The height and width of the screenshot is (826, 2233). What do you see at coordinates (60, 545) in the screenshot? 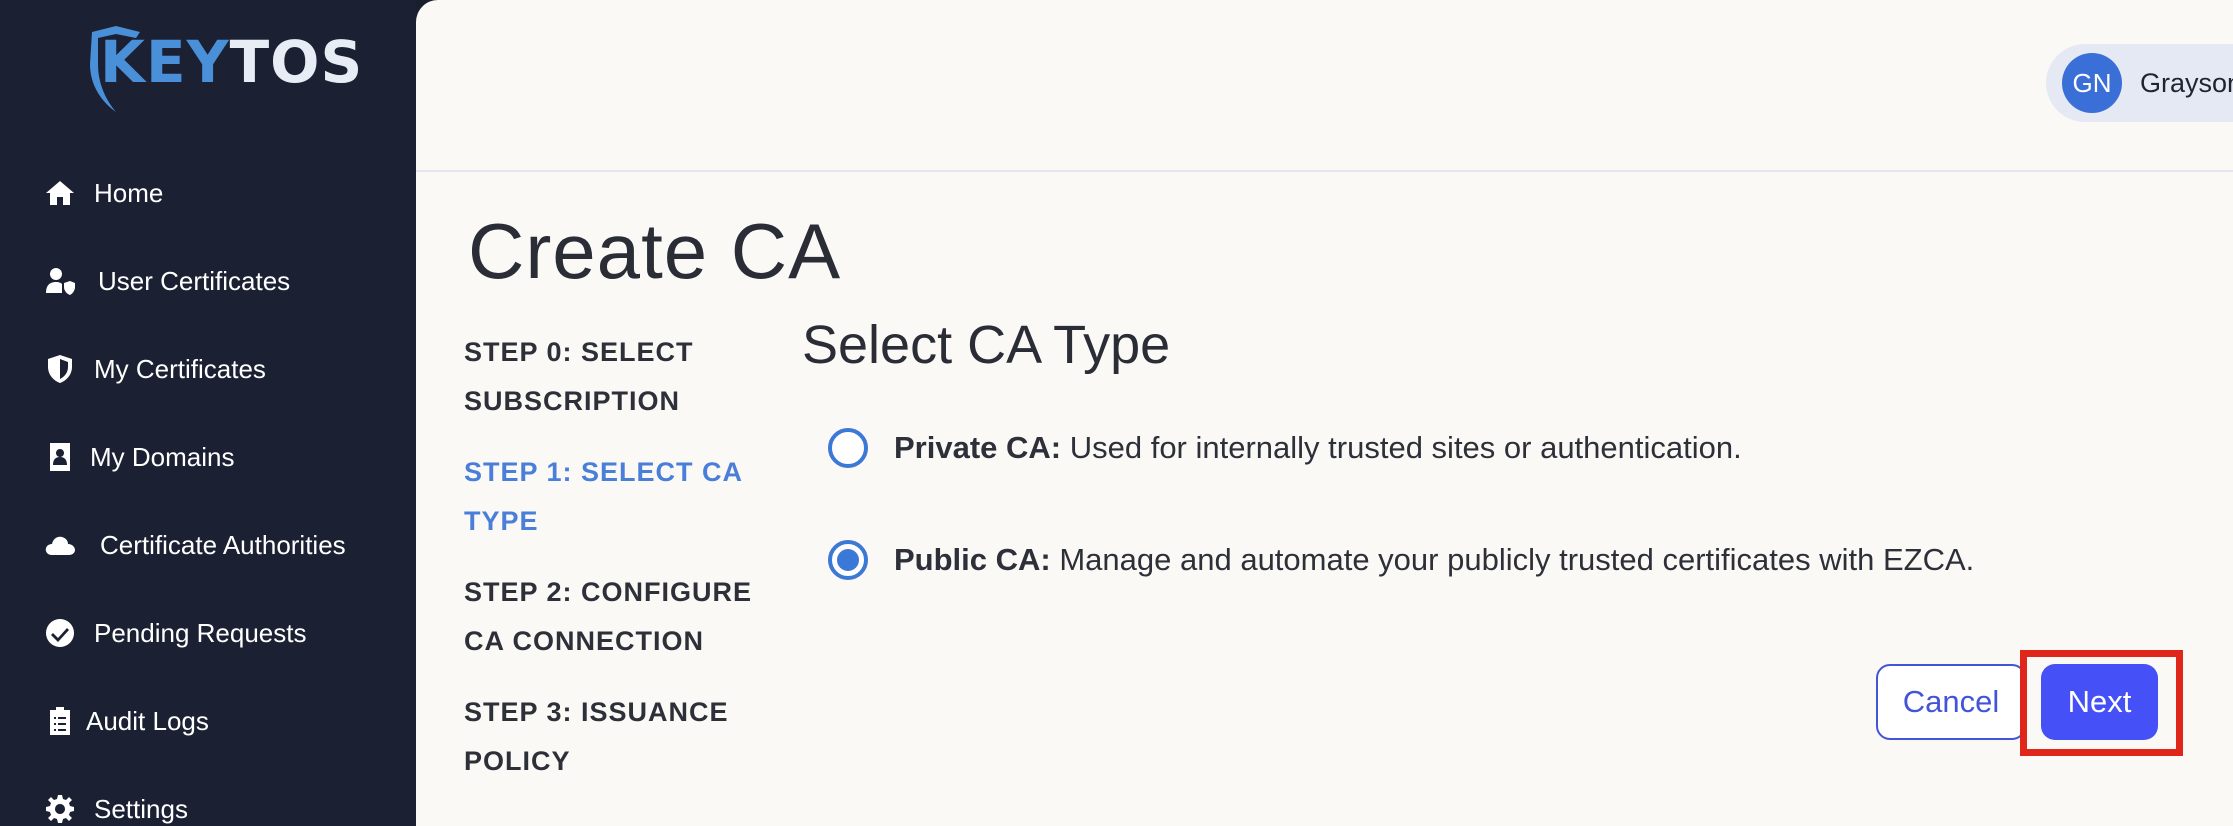
I see `cloud-icon` at bounding box center [60, 545].